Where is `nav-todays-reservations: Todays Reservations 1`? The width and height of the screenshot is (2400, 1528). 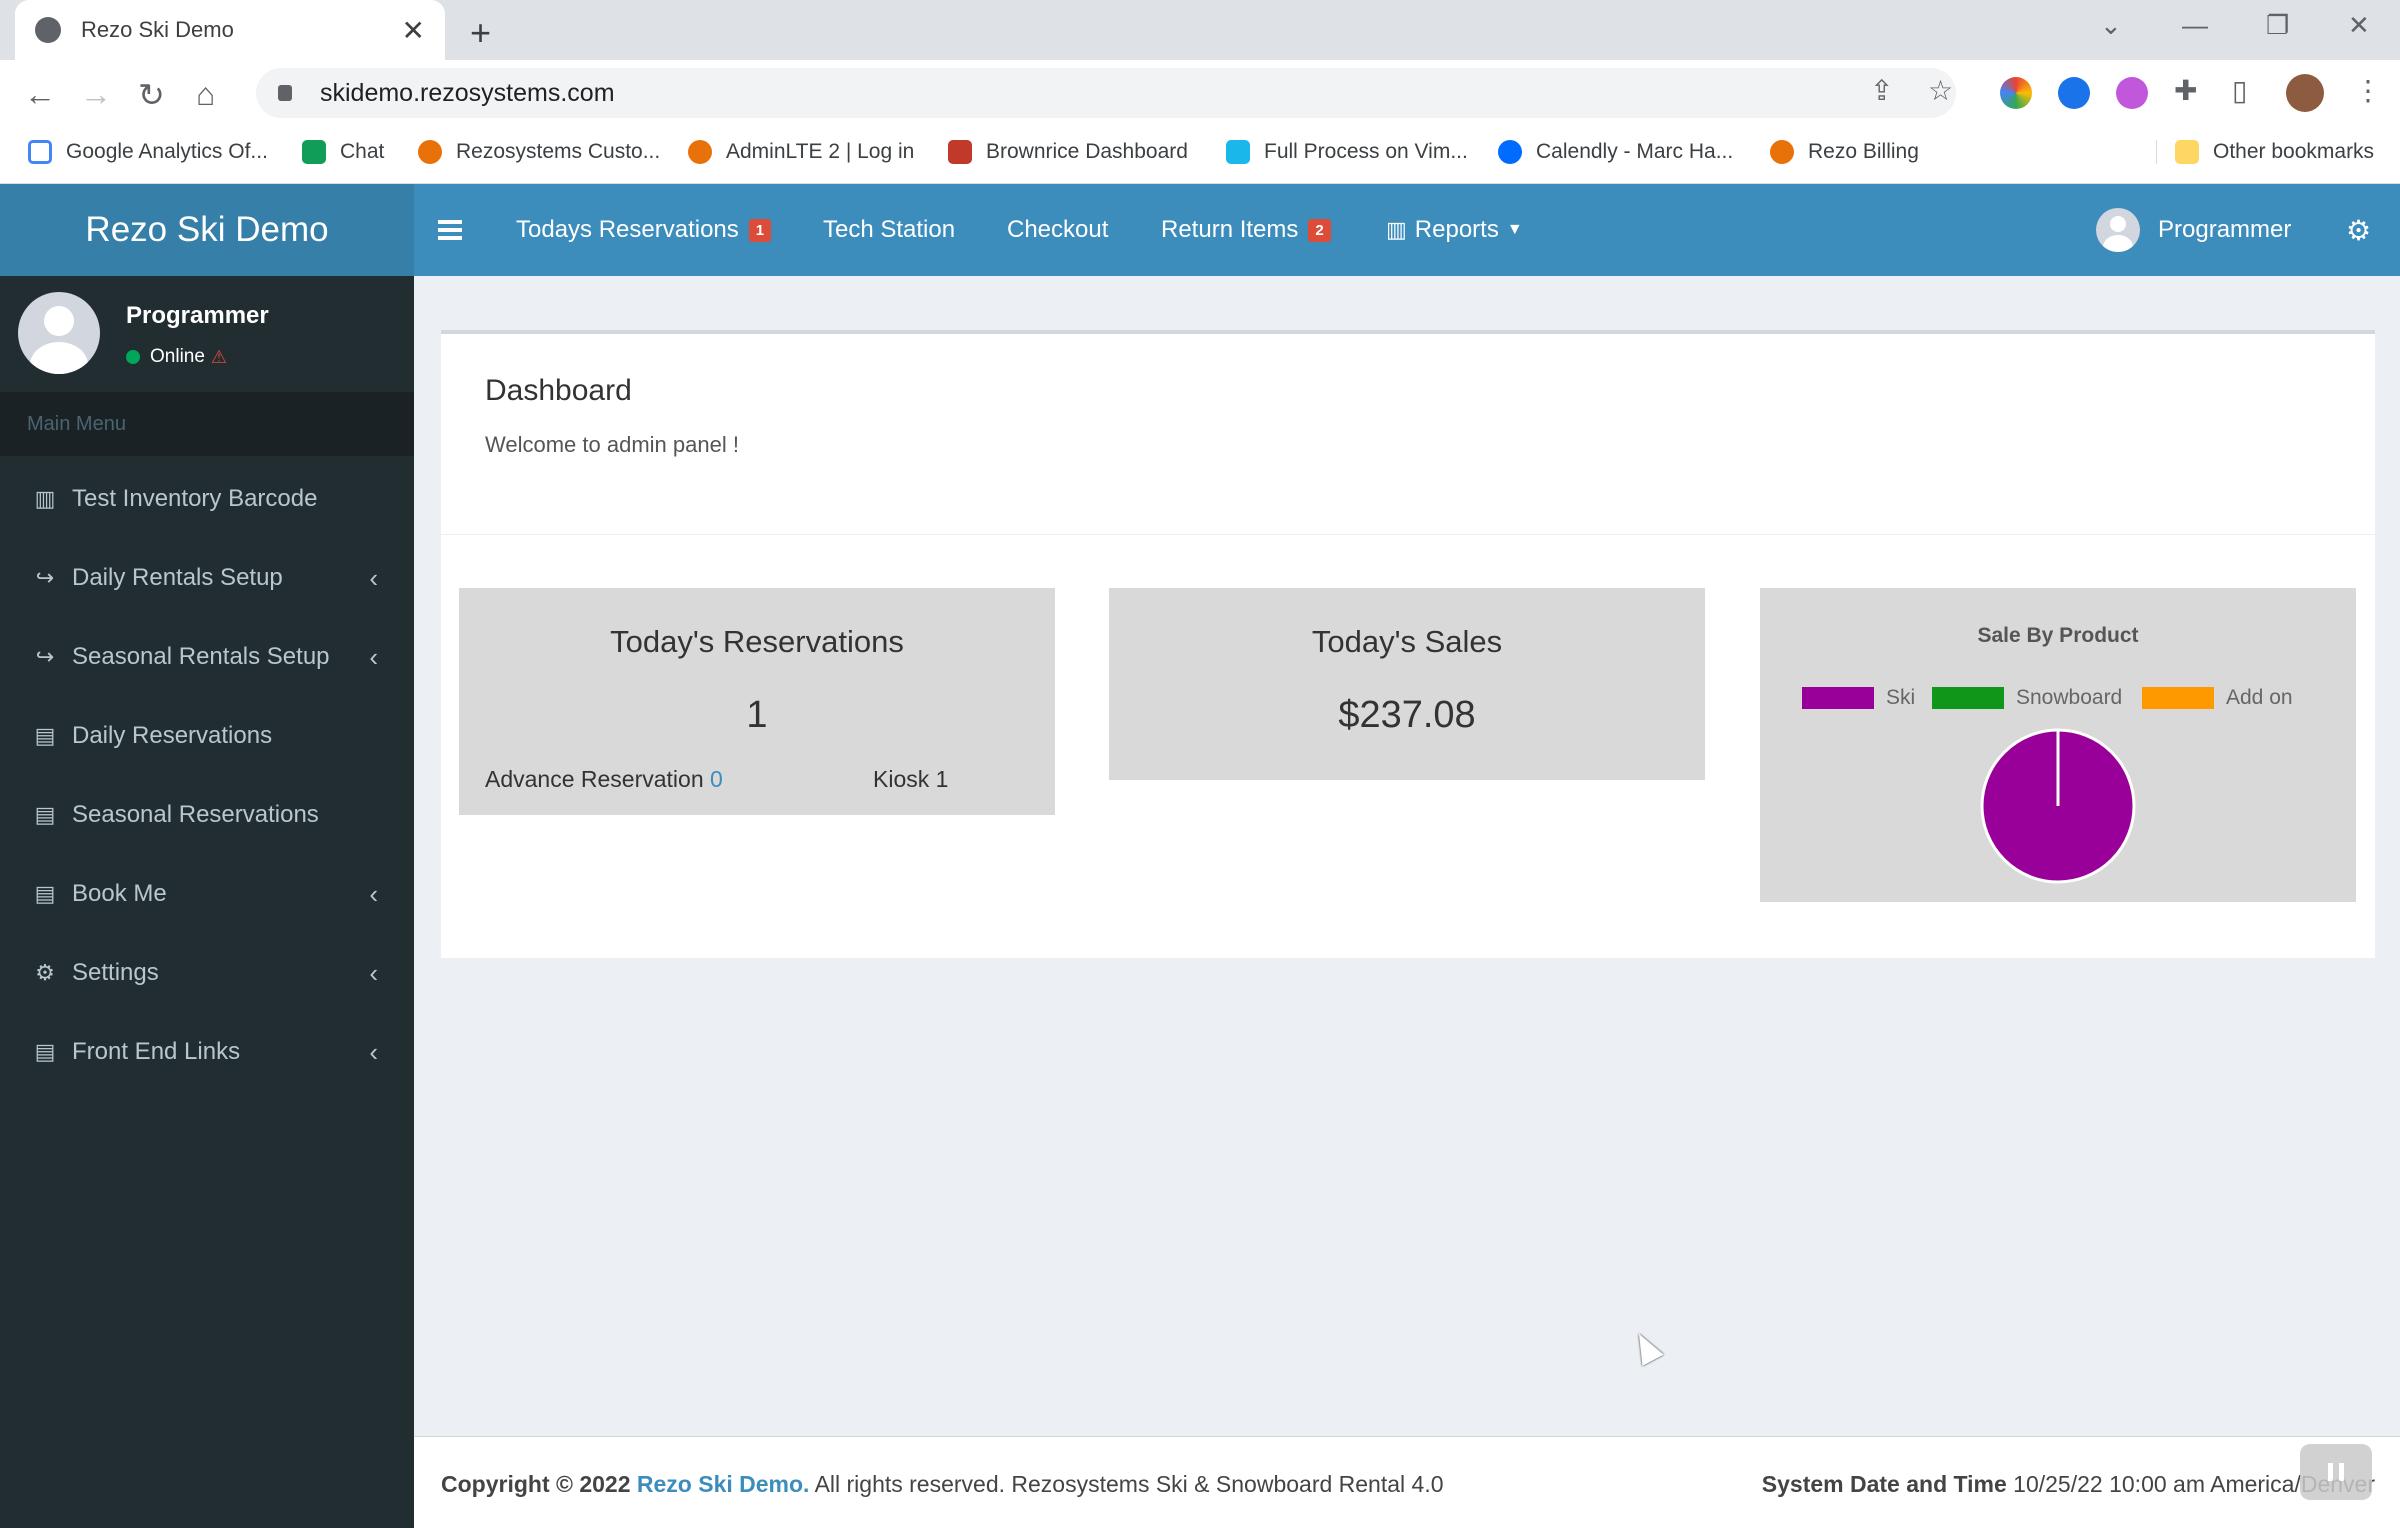
nav-todays-reservations: Todays Reservations 1 is located at coordinates (644, 230).